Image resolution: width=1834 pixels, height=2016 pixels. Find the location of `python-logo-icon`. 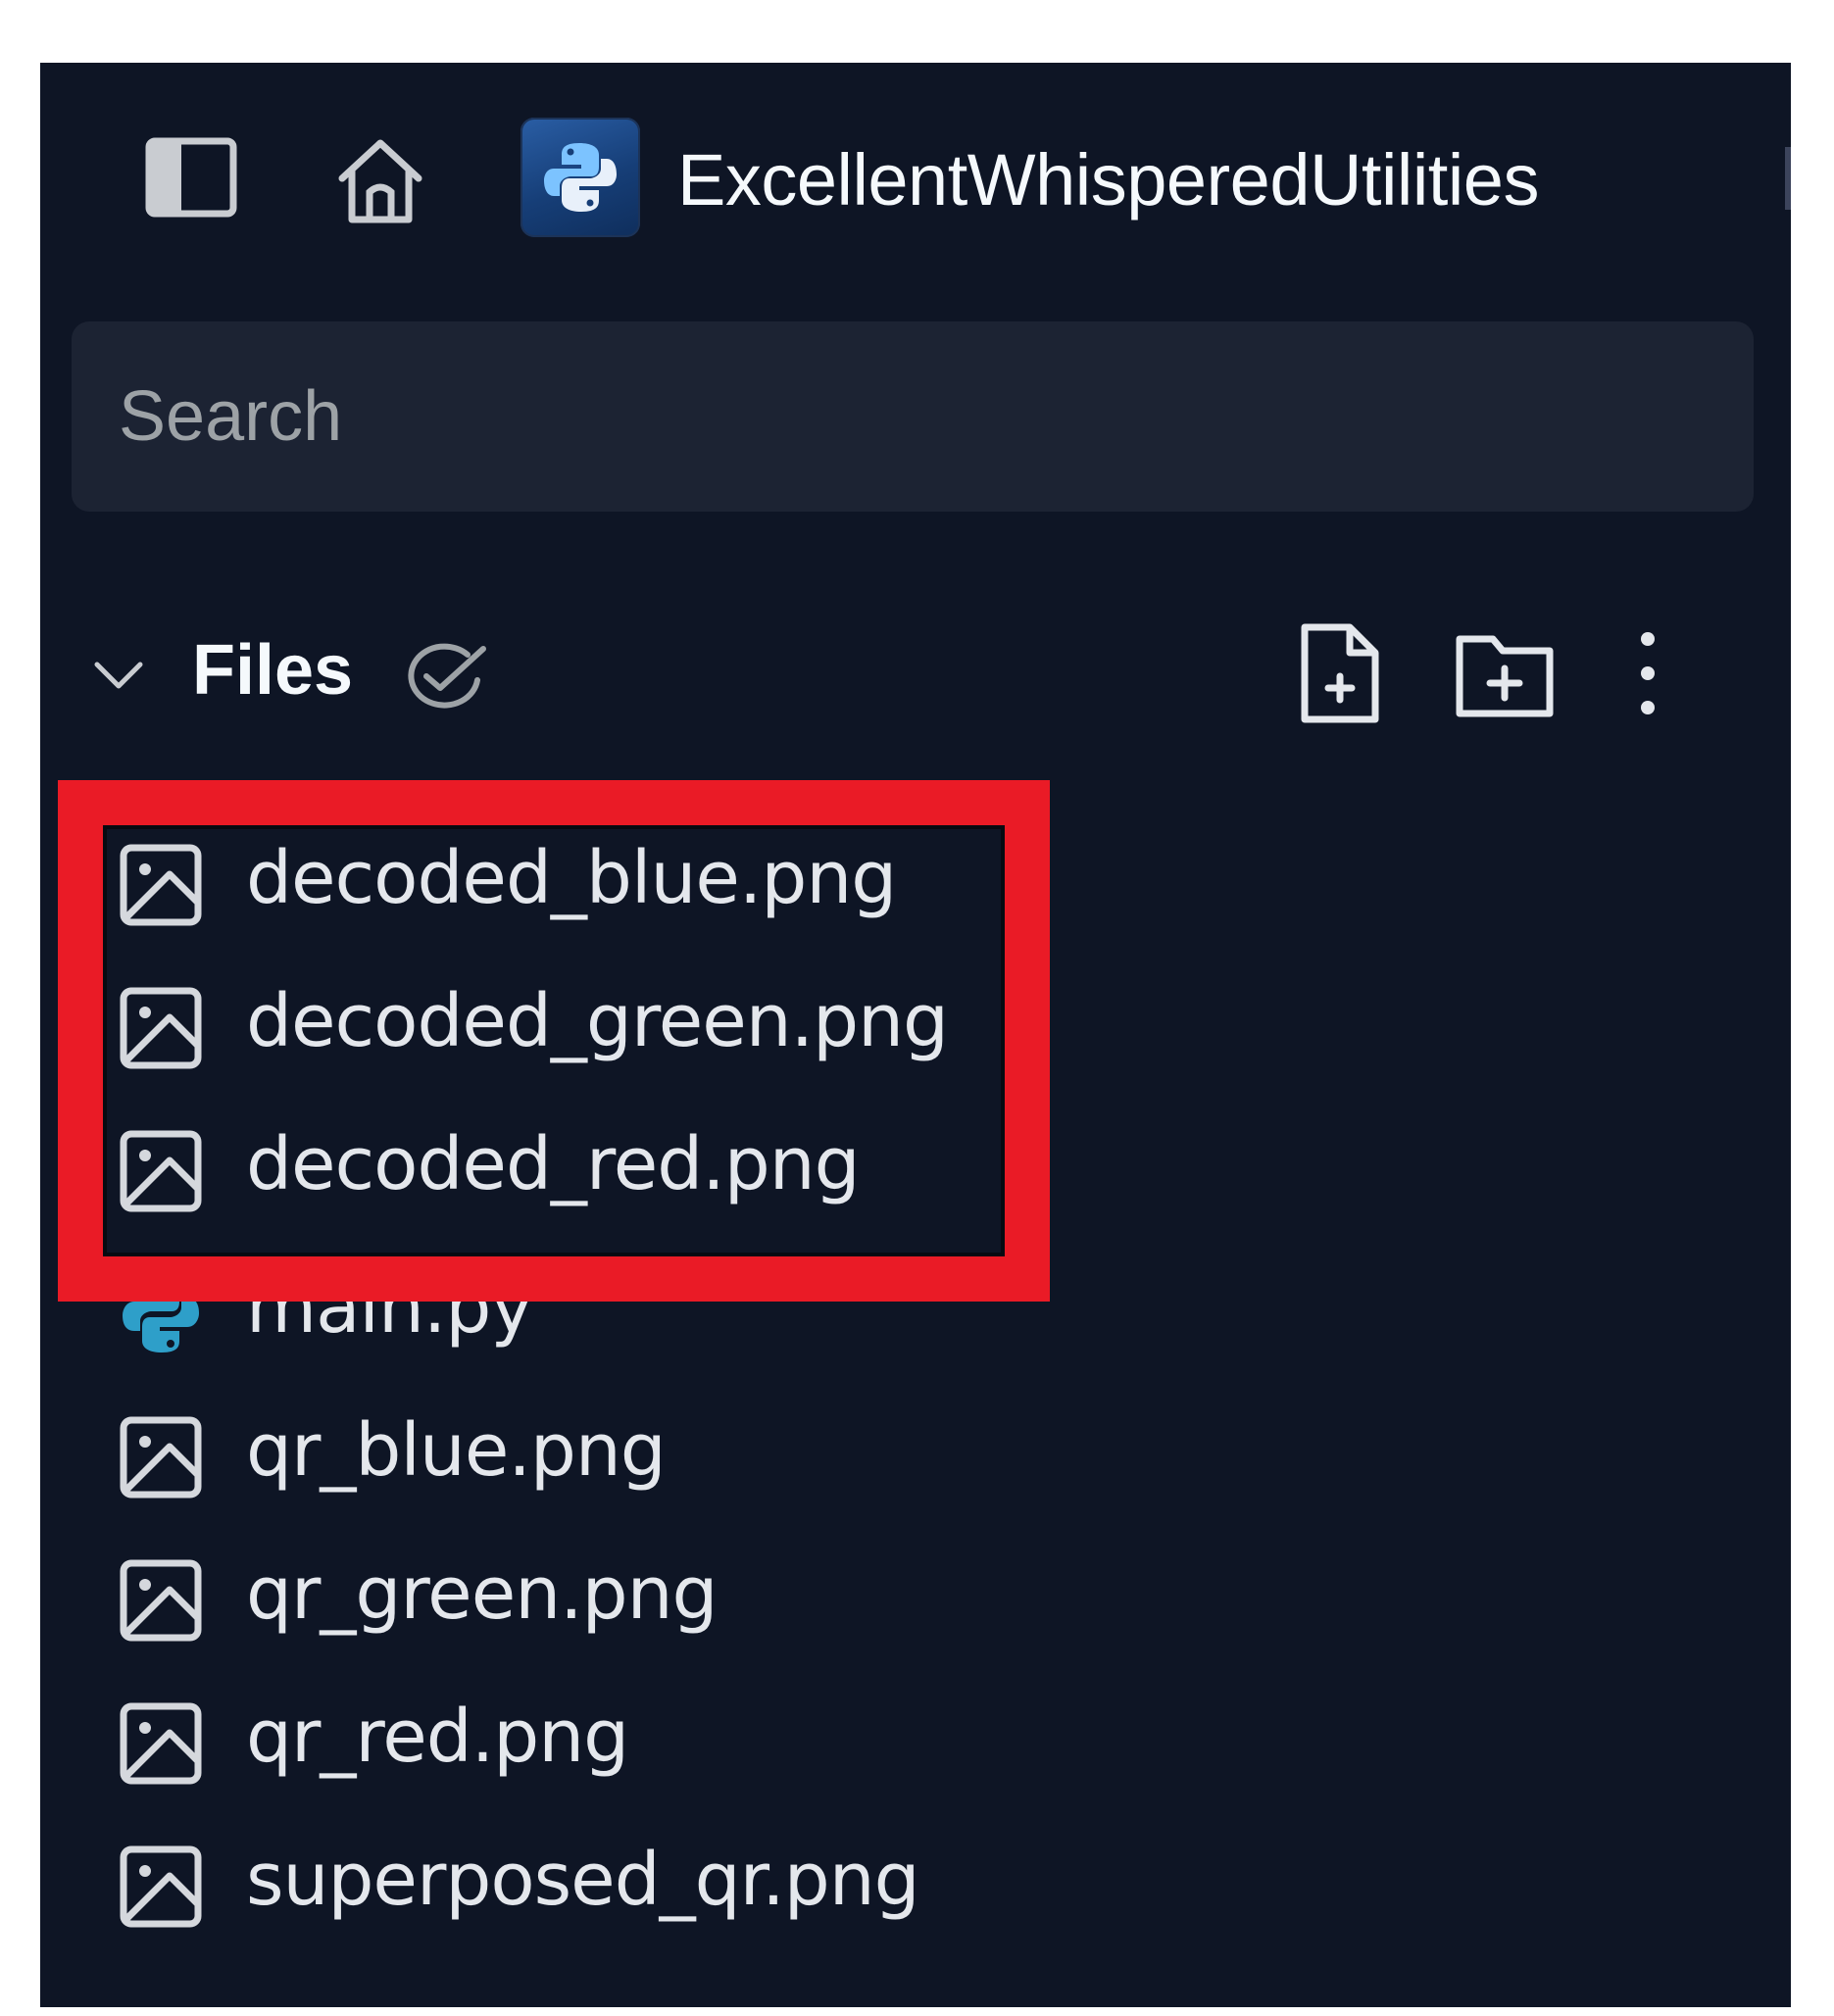

python-logo-icon is located at coordinates (580, 177).